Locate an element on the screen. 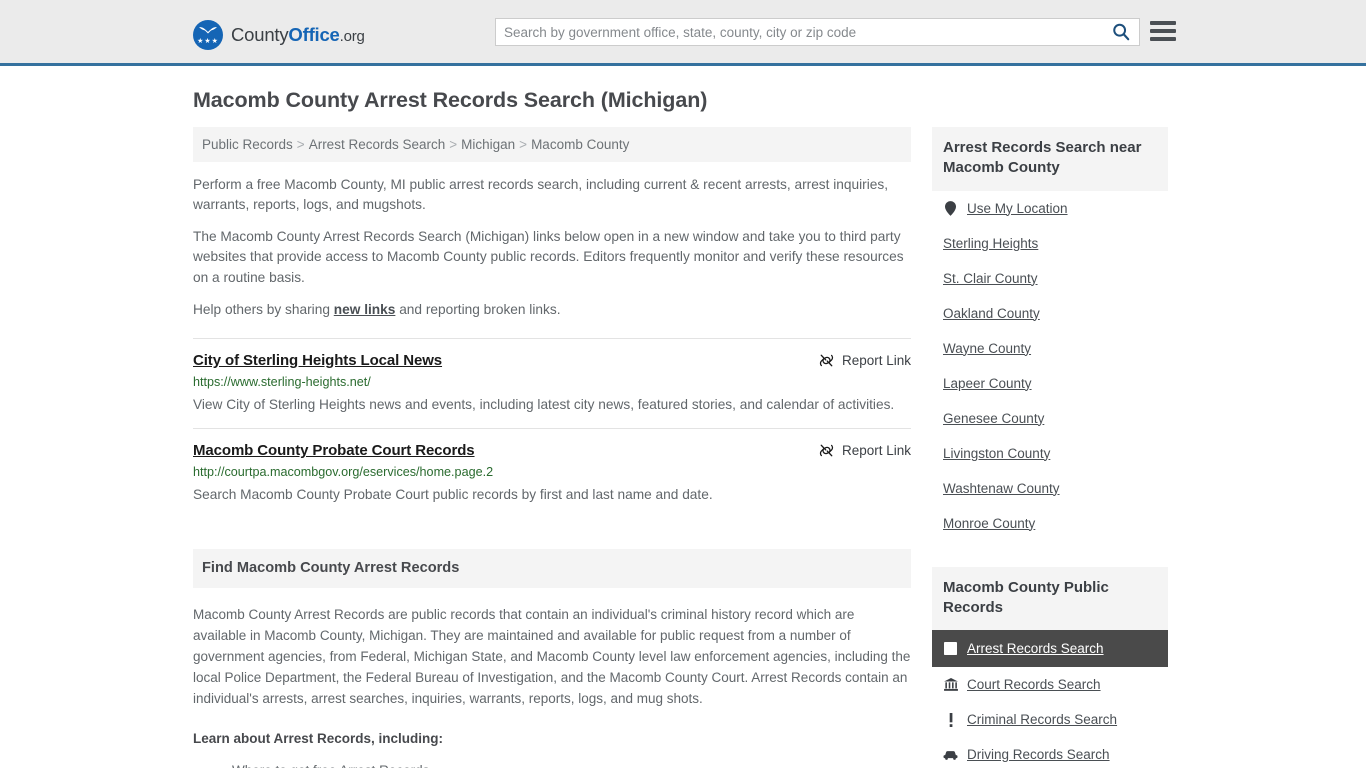 Image resolution: width=1366 pixels, height=768 pixels. sidebar-link-label: Criminal Records Search is located at coordinates (1042, 719).